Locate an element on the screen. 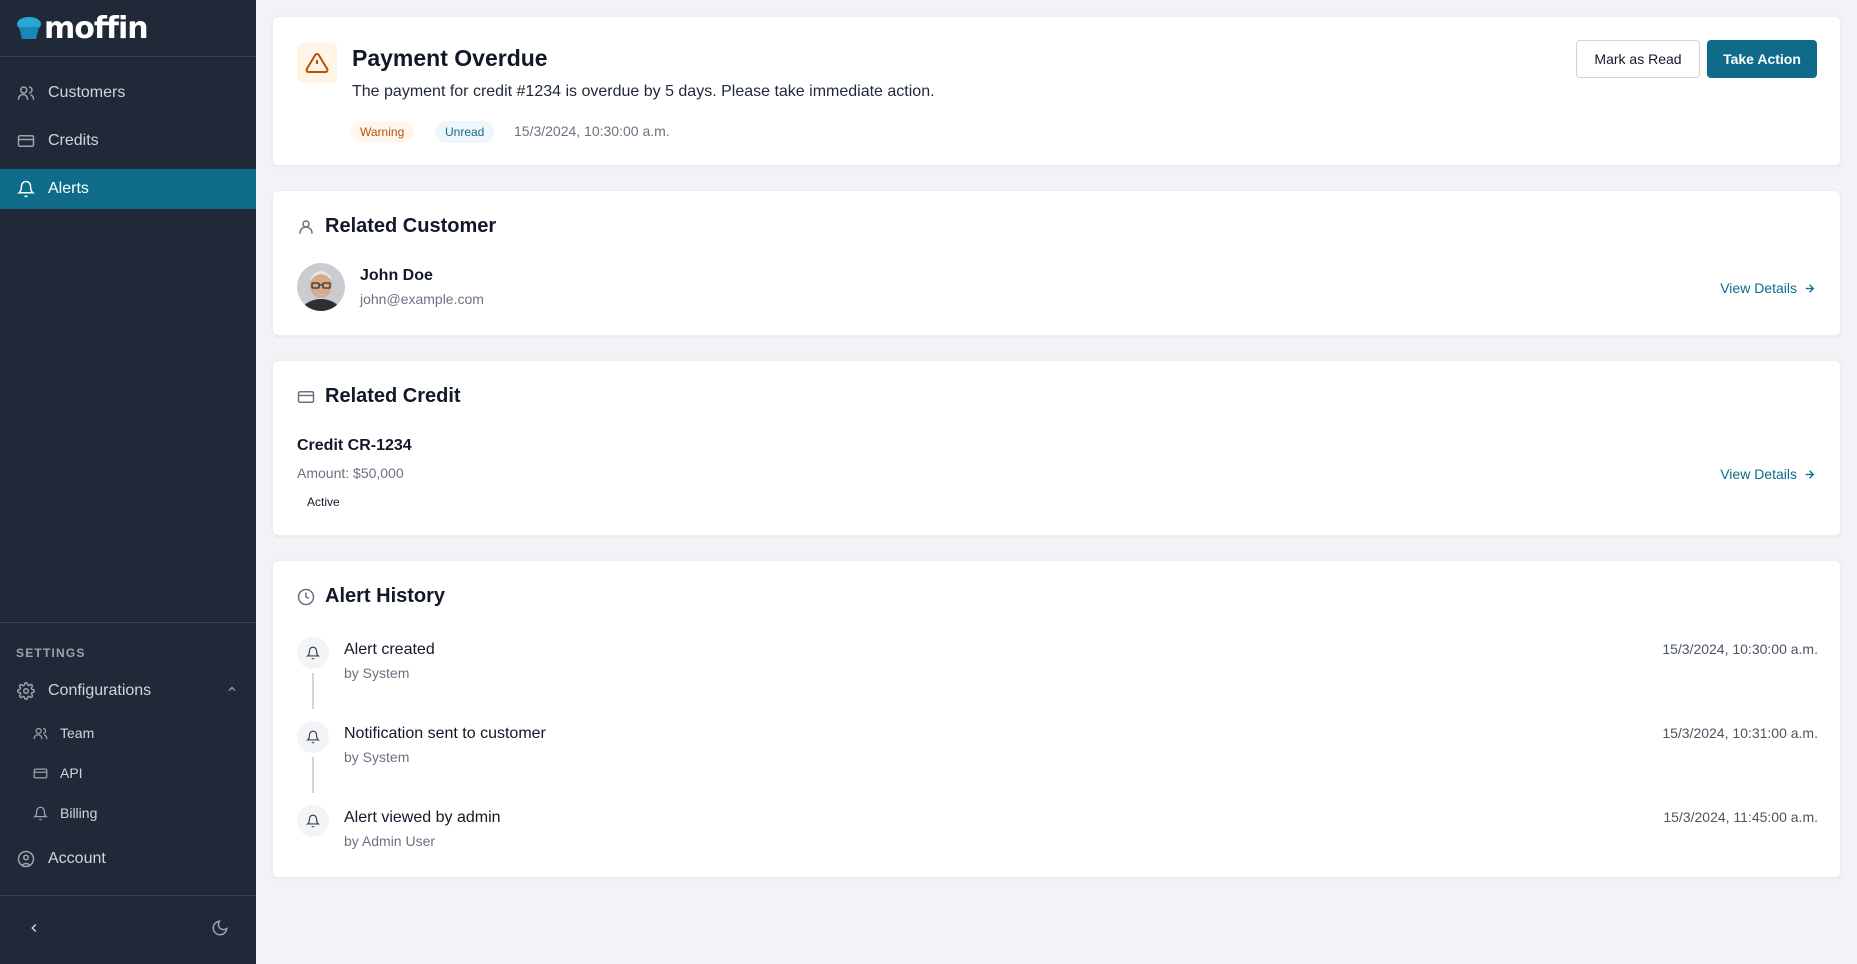 The width and height of the screenshot is (1857, 964). sidebar-item-account: Account is located at coordinates (128, 859).